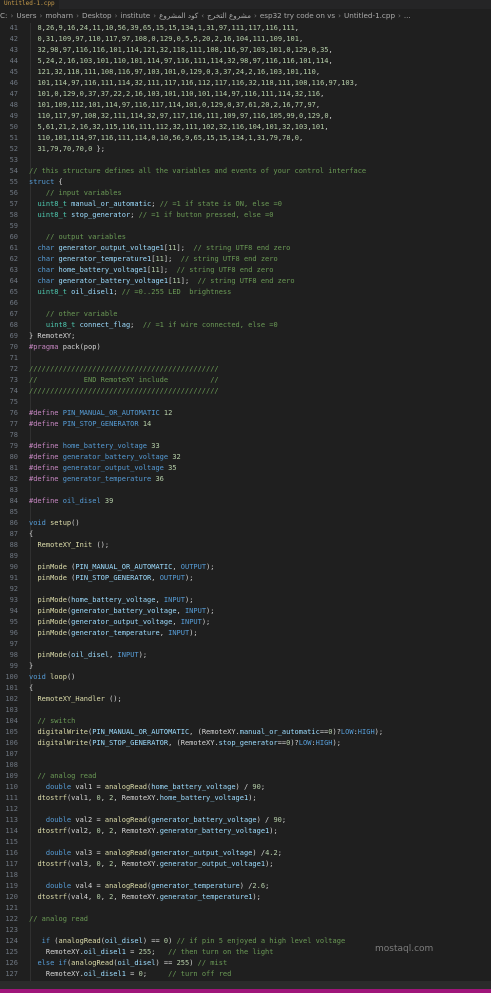 The width and height of the screenshot is (491, 993). Describe the element at coordinates (245, 523) in the screenshot. I see `code-line: 86 void setup()` at that location.